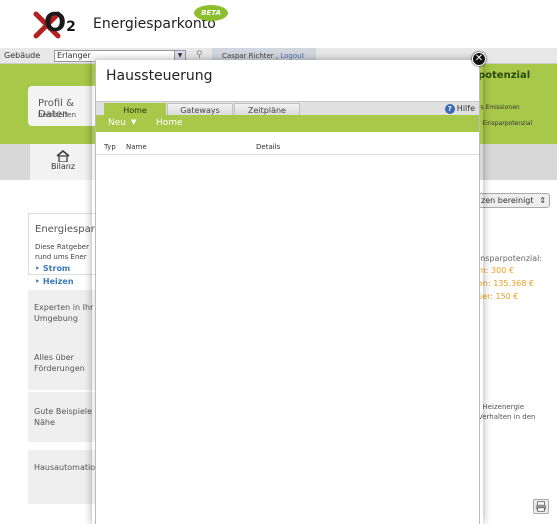 Image resolution: width=557 pixels, height=524 pixels. What do you see at coordinates (117, 123) in the screenshot?
I see `new-menu-button: Neu` at bounding box center [117, 123].